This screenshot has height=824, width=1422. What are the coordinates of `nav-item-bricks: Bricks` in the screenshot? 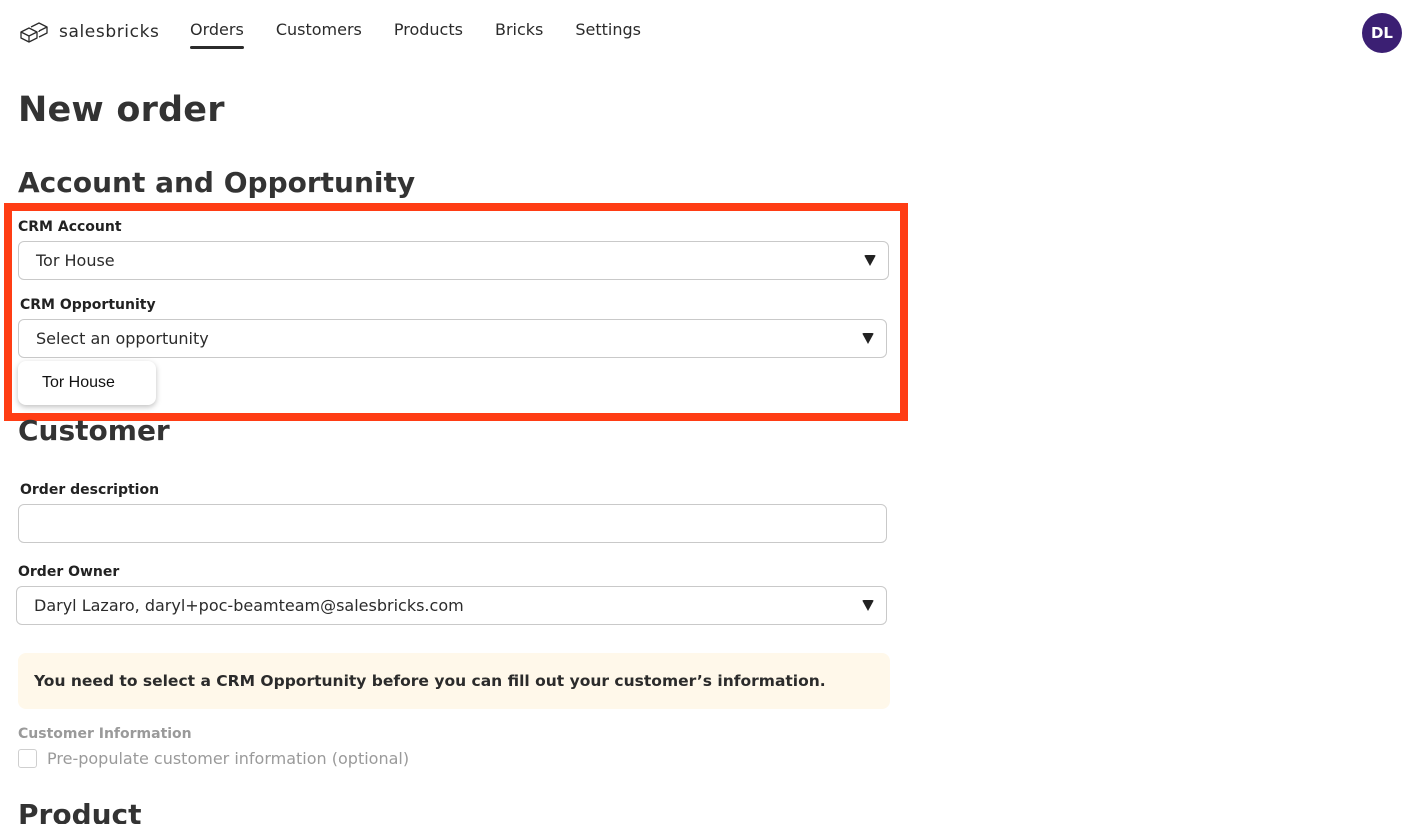 It's located at (519, 34).